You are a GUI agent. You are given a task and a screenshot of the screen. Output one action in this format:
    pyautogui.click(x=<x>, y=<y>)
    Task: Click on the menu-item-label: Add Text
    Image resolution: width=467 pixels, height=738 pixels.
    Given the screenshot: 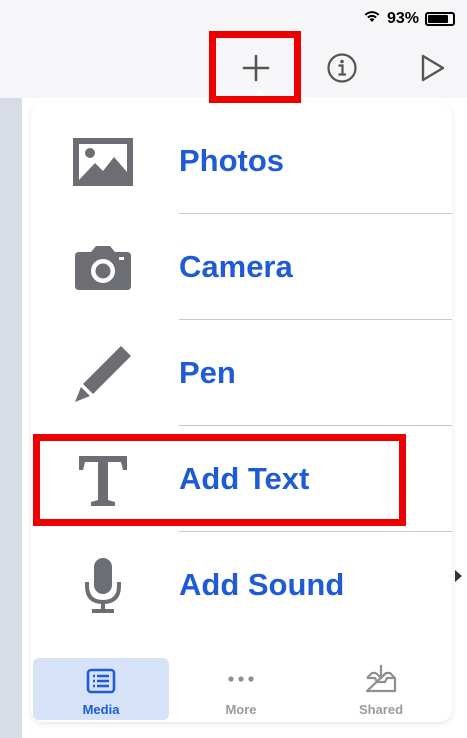 What is the action you would take?
    pyautogui.click(x=244, y=478)
    